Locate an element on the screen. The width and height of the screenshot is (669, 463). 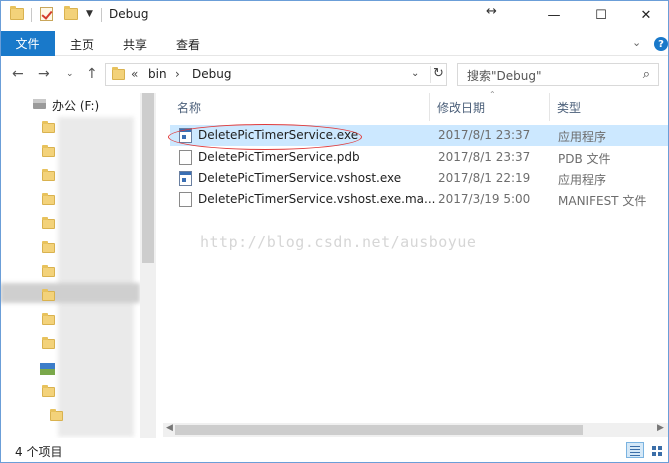
horizontal-scrollbar: ◀ ▶ is located at coordinates (416, 430).